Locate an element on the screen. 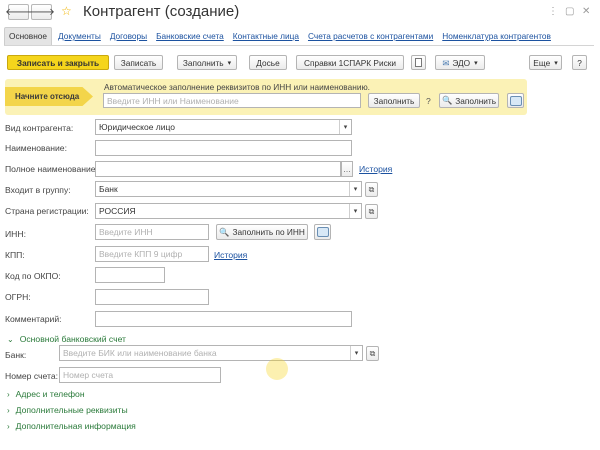  group-label: Входит в группу: is located at coordinates (38, 190).